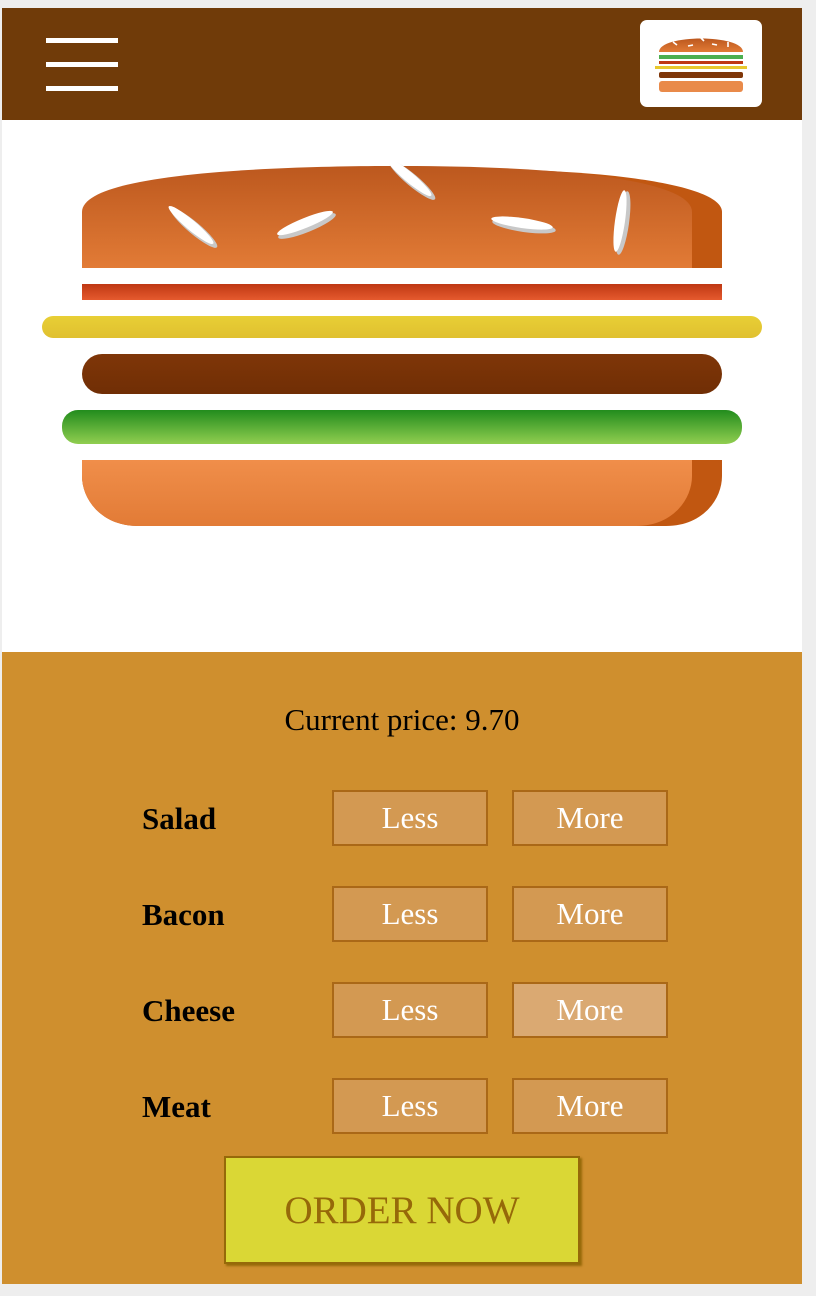  I want to click on bacon-less-button: Less, so click(410, 914).